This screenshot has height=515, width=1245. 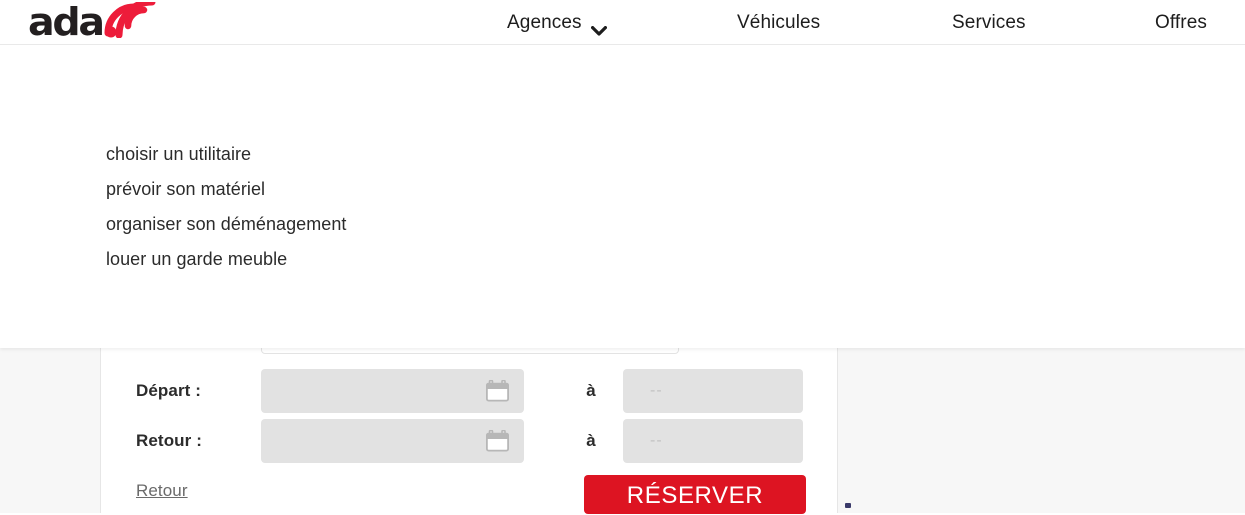 I want to click on retour-label: Retour :, so click(x=169, y=440).